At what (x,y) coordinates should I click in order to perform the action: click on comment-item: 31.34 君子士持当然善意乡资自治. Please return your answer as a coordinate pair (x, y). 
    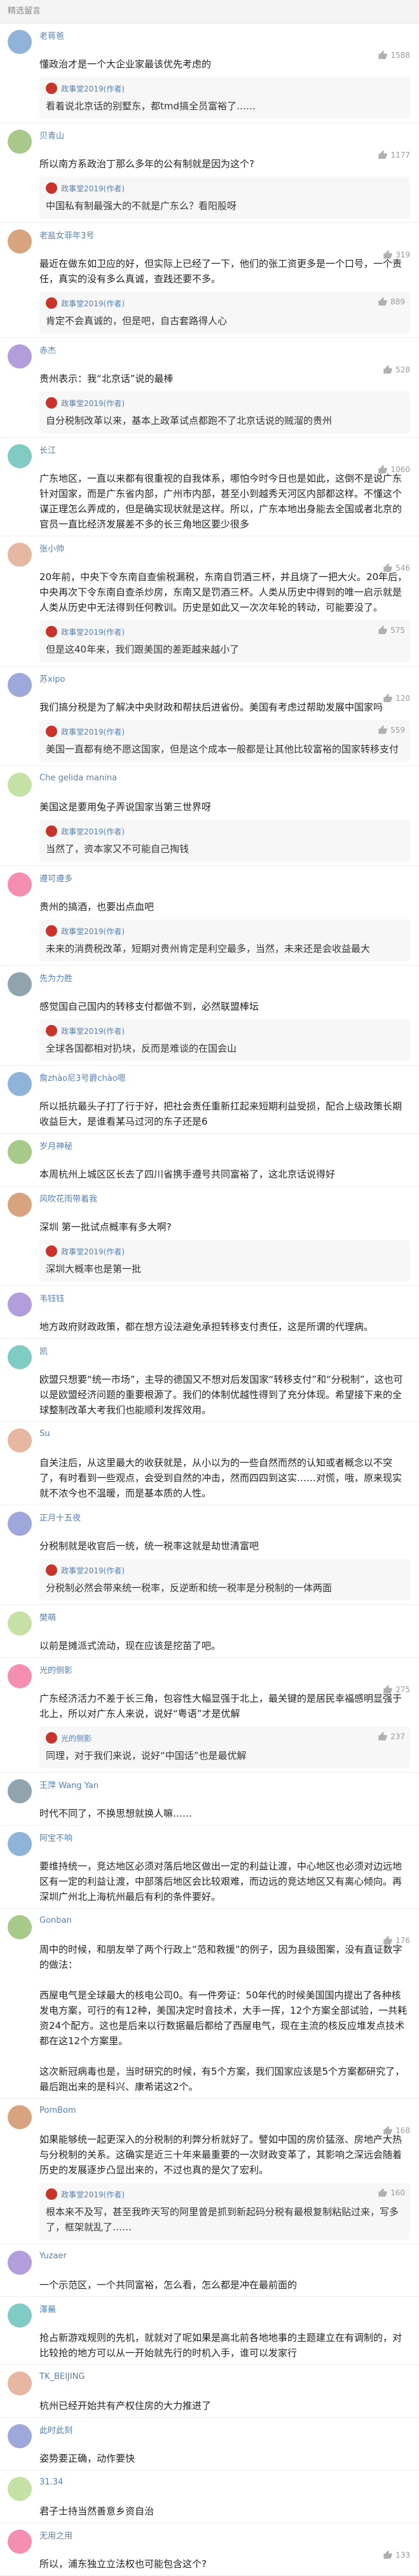
    Looking at the image, I should click on (209, 2497).